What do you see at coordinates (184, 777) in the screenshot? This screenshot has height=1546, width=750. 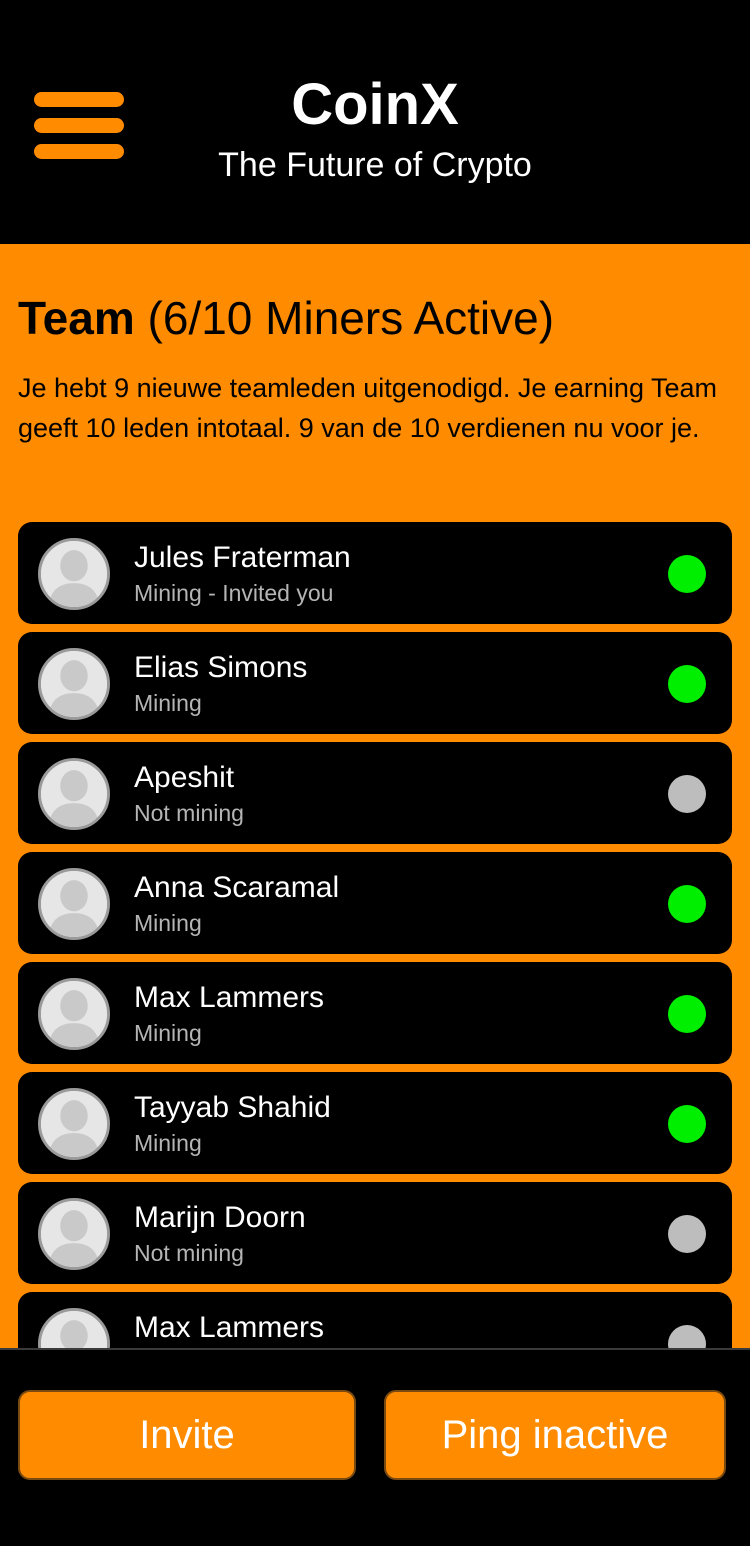 I see `member-name: Apeshit` at bounding box center [184, 777].